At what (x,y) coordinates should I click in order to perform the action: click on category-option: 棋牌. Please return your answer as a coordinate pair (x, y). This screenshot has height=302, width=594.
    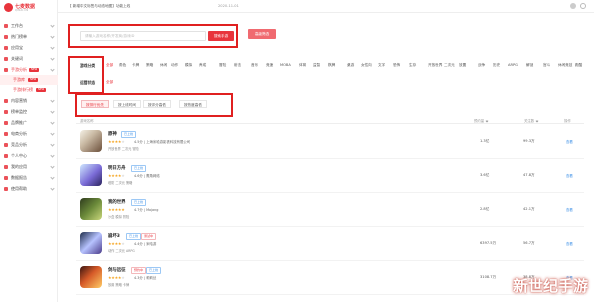
    Looking at the image, I should click on (331, 65).